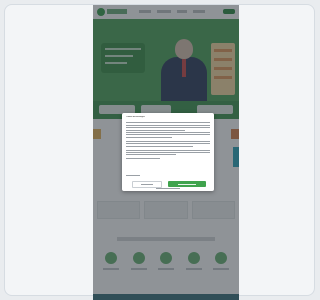  What do you see at coordinates (147, 184) in the screenshot?
I see `decline-button` at bounding box center [147, 184].